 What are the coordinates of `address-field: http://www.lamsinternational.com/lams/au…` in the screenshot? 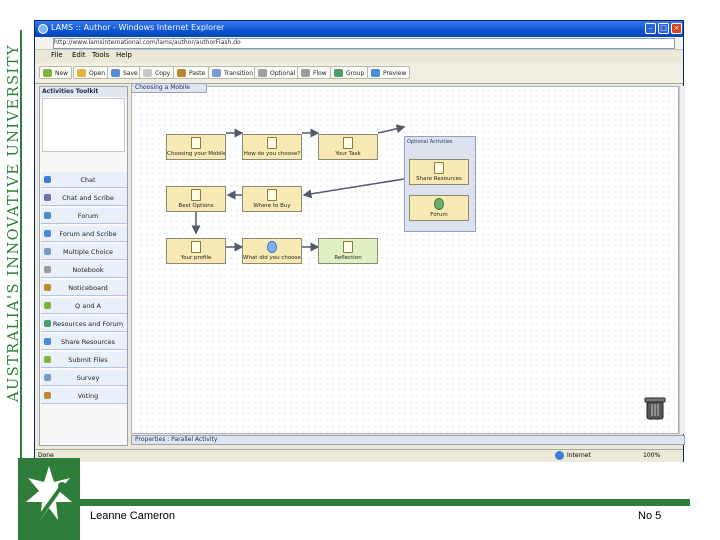 It's located at (364, 43).